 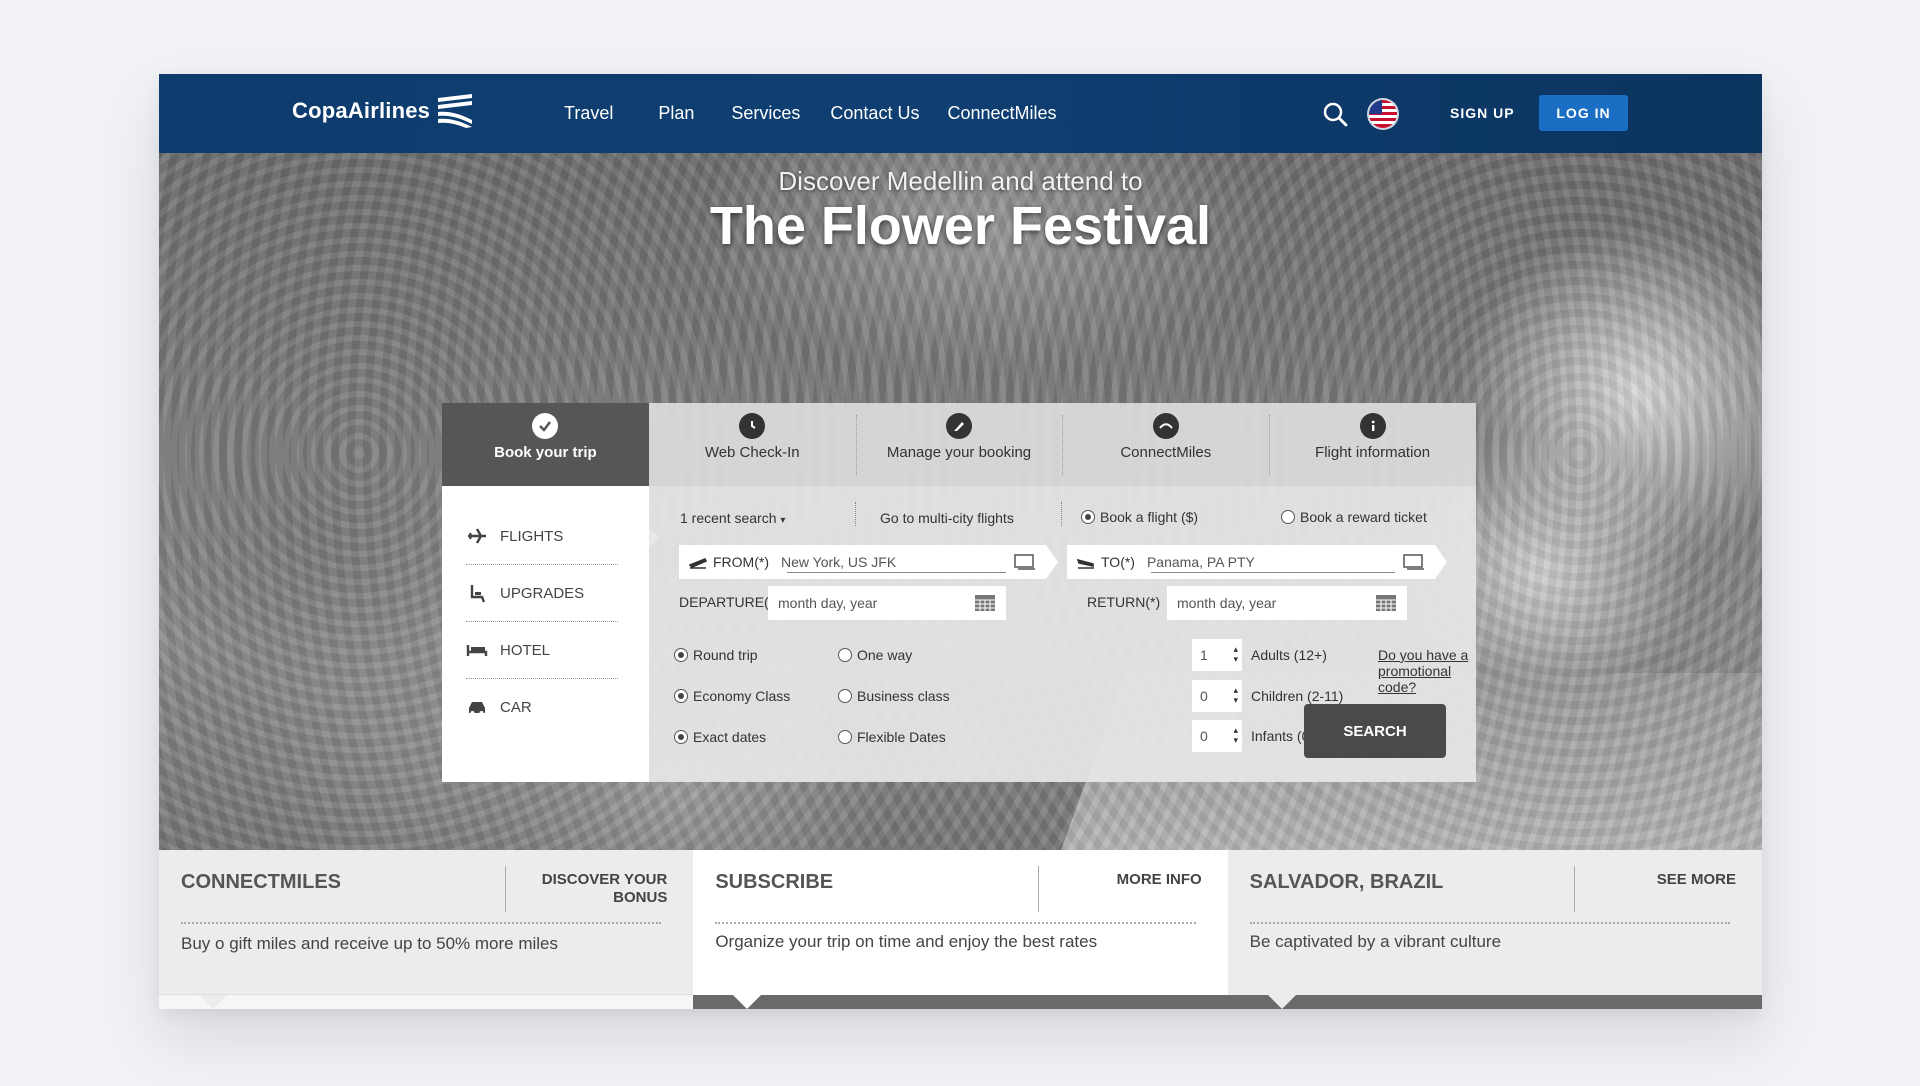 I want to click on round-trip-radio: Round trip, so click(x=716, y=655).